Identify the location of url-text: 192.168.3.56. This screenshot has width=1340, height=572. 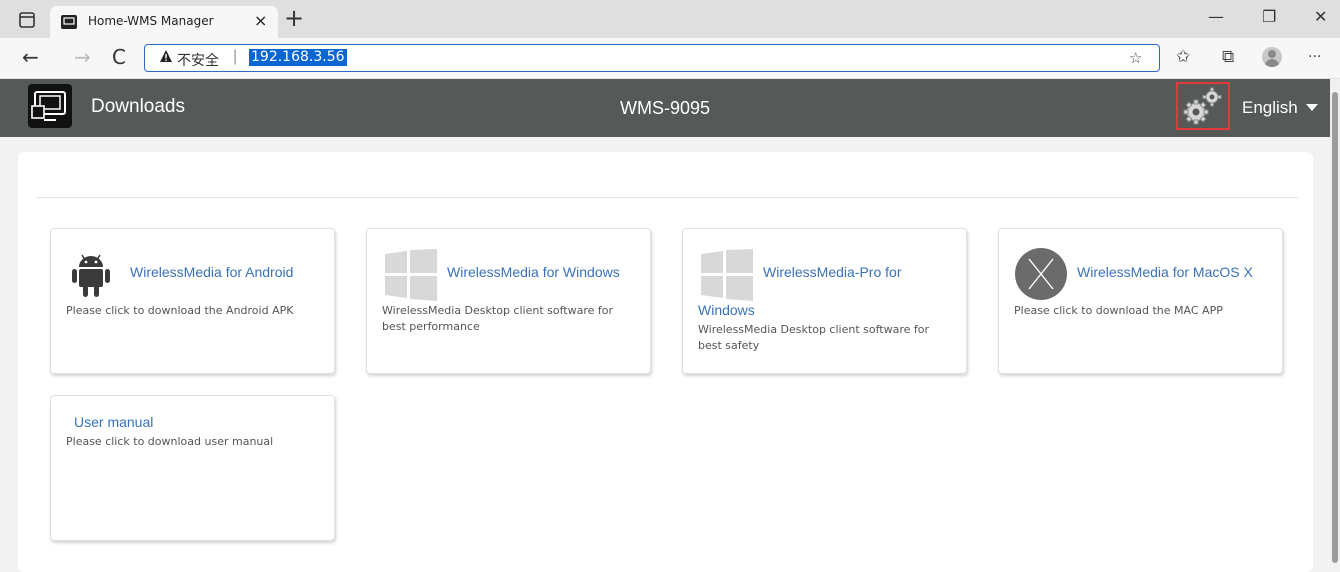
(298, 57).